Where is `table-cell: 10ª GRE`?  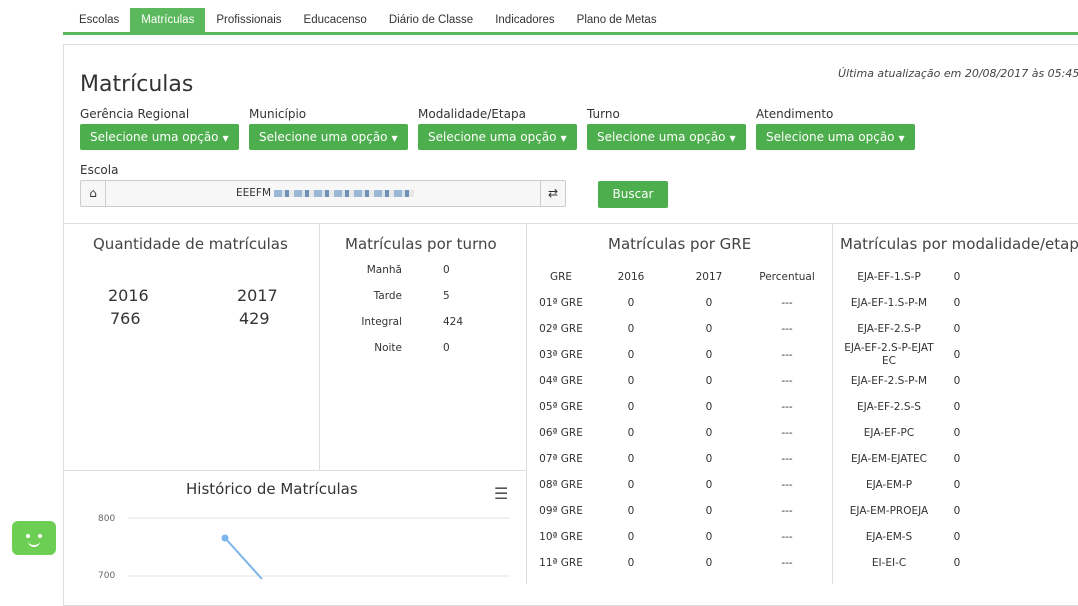 table-cell: 10ª GRE is located at coordinates (561, 537).